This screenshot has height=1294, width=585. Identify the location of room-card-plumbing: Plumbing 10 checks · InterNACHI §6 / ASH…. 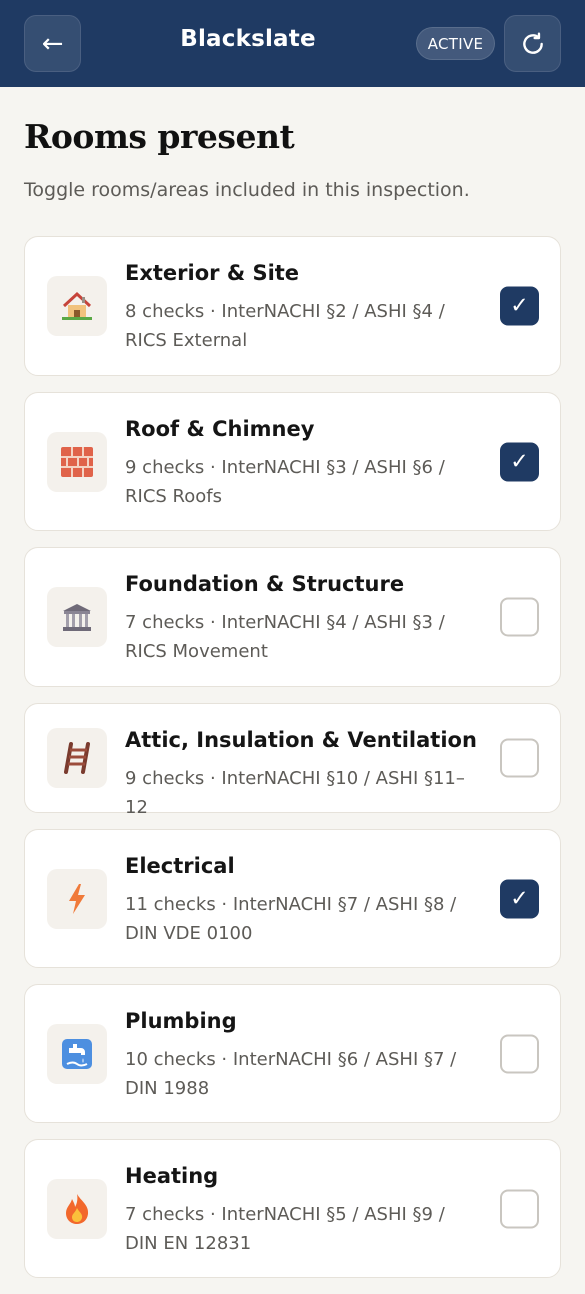
(292, 1053).